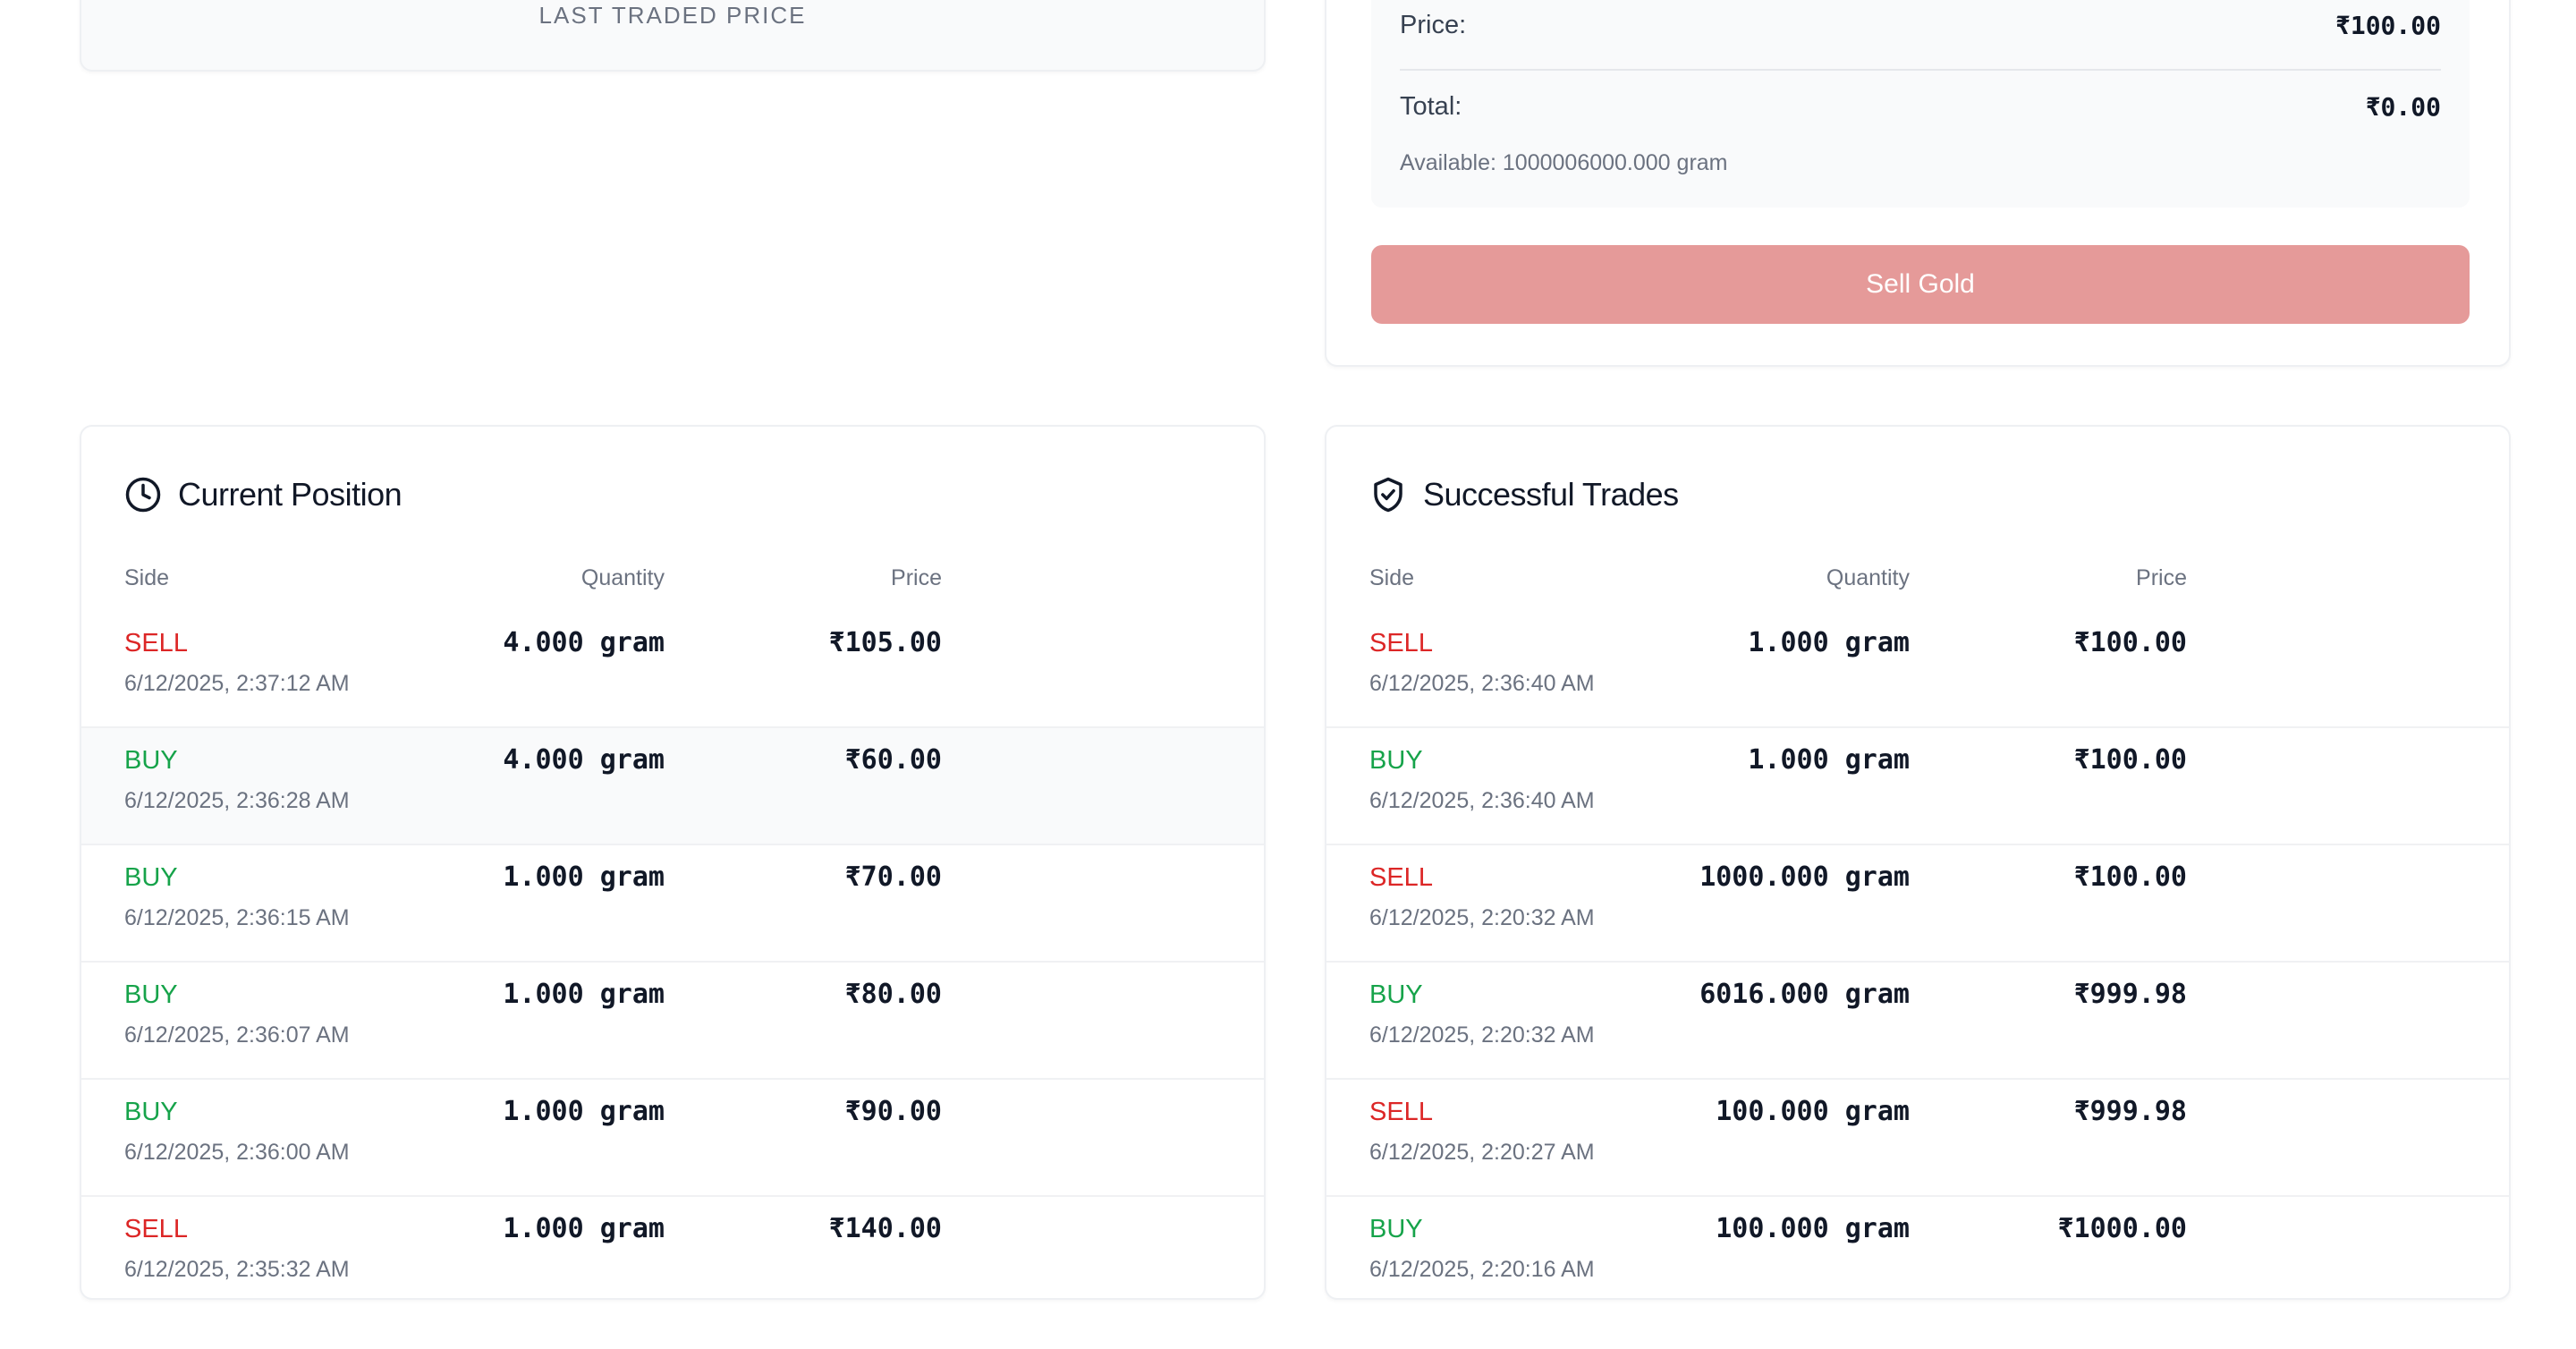  I want to click on trade-timestamp: 6/12/2025, 2:36:00 AM, so click(237, 1152).